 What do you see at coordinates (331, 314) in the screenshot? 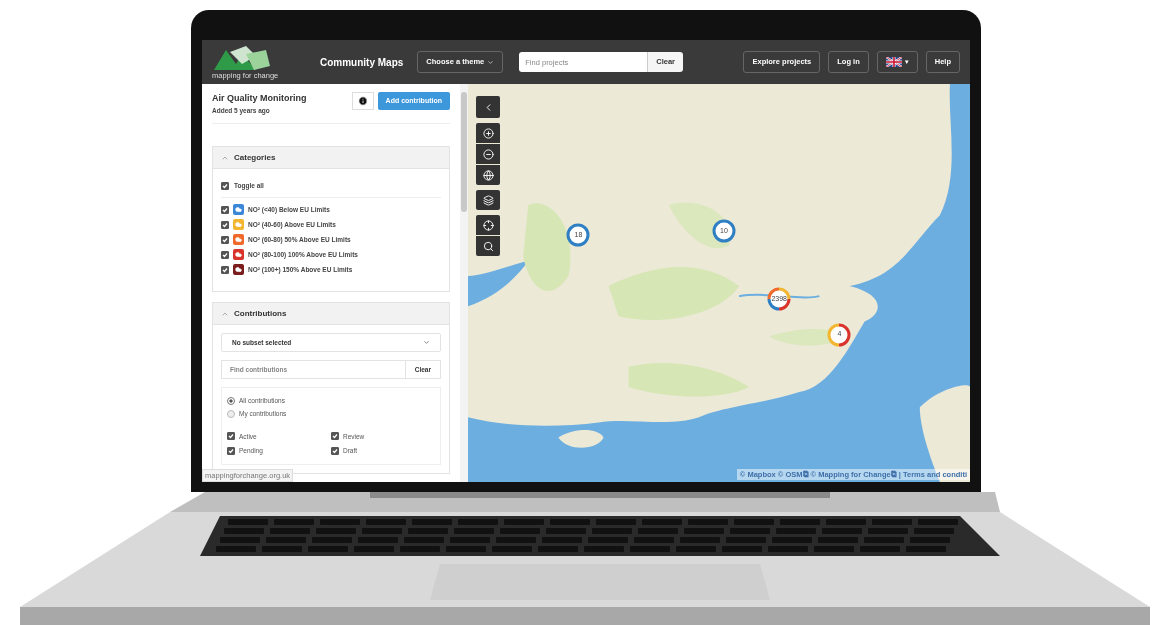
I see `panel-header: Contributions` at bounding box center [331, 314].